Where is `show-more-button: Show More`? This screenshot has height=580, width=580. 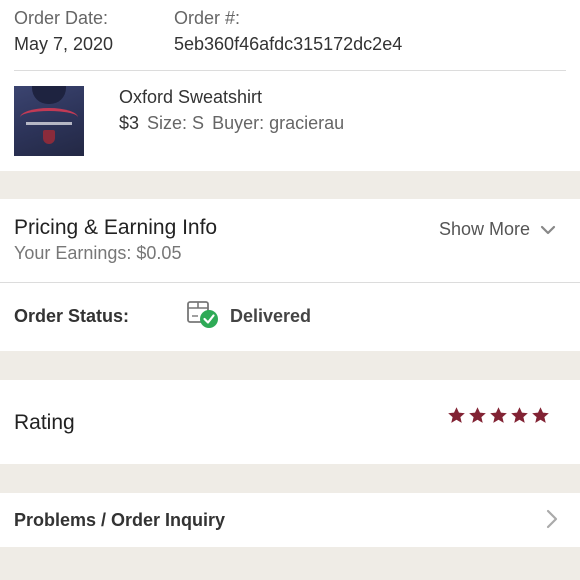 show-more-button: Show More is located at coordinates (497, 229).